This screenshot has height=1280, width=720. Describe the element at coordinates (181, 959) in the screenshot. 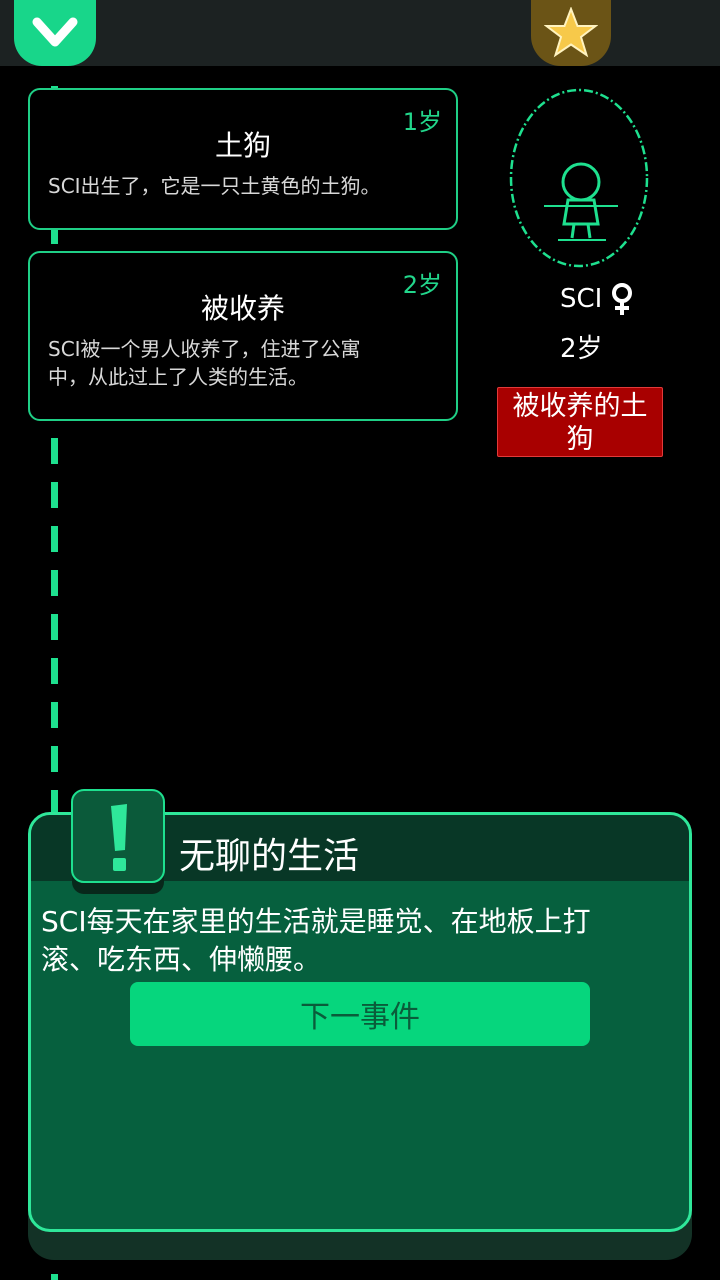

I see `dialog-text-line: 滚、吃东西、伸懒腰。` at that location.